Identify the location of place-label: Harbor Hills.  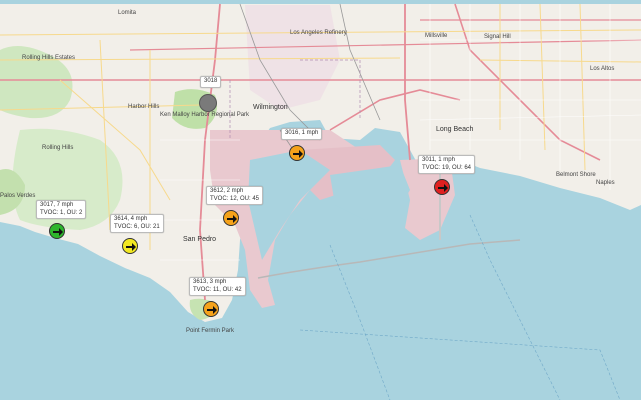
(144, 107).